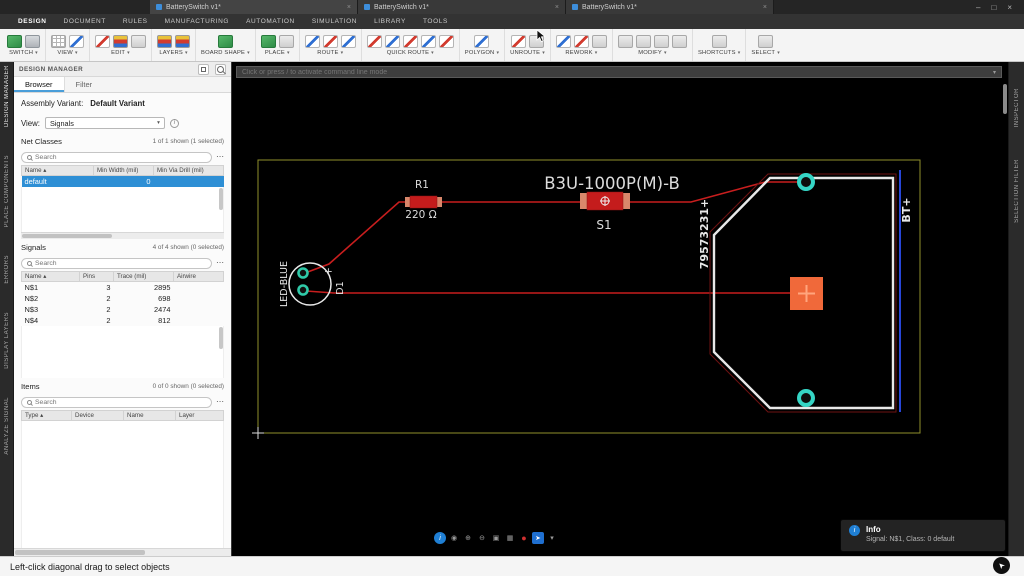  Describe the element at coordinates (32, 21) in the screenshot. I see `menu-item-design: DESIGN` at that location.